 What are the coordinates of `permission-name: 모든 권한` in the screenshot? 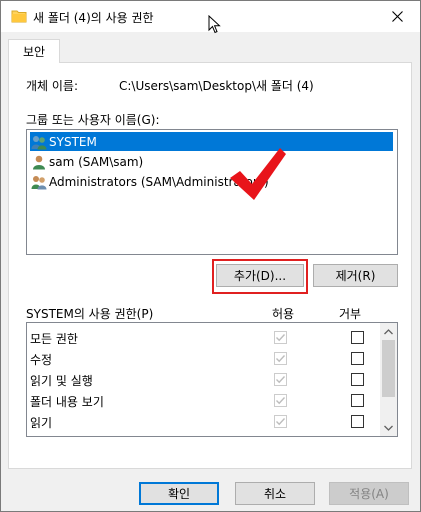 It's located at (54, 339).